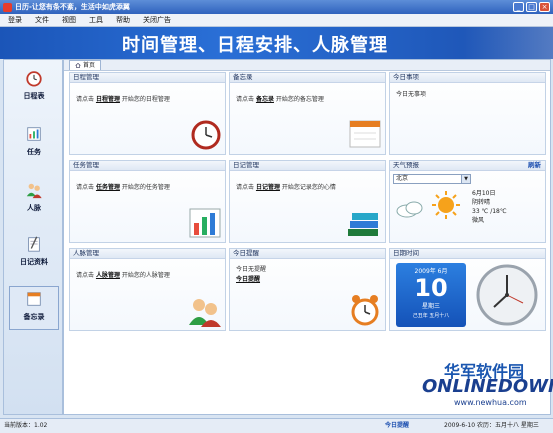  What do you see at coordinates (465, 179) in the screenshot?
I see `chevron-down-icon: ▼` at bounding box center [465, 179].